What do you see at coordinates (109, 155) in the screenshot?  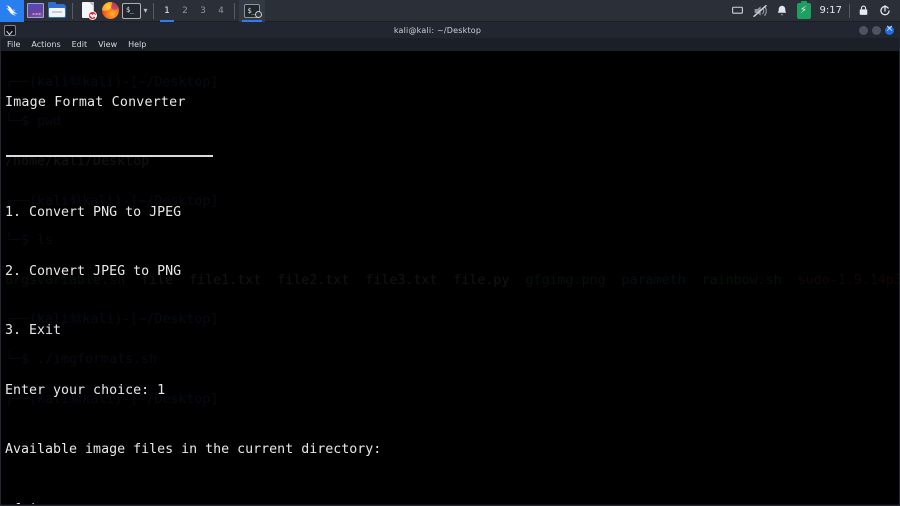 I see `heading-underline` at bounding box center [109, 155].